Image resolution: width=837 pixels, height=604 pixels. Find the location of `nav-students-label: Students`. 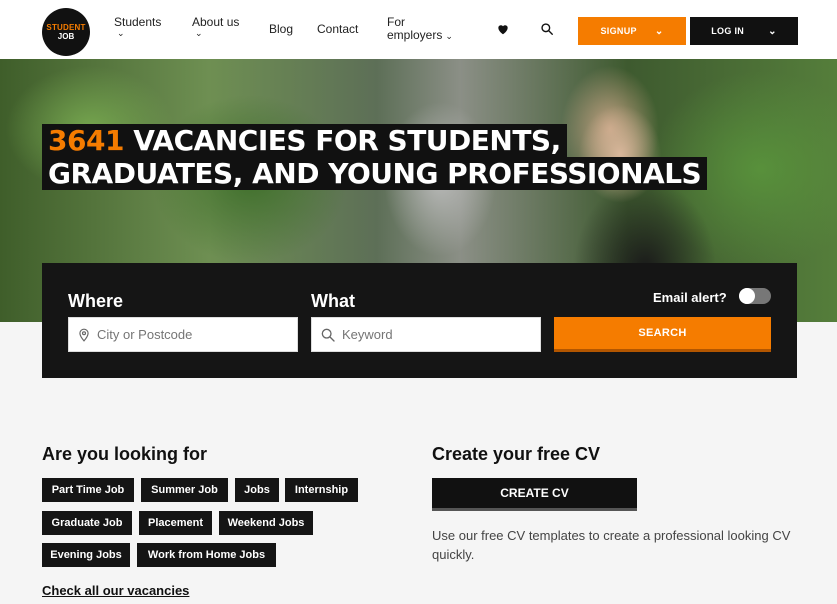

nav-students-label: Students is located at coordinates (138, 22).